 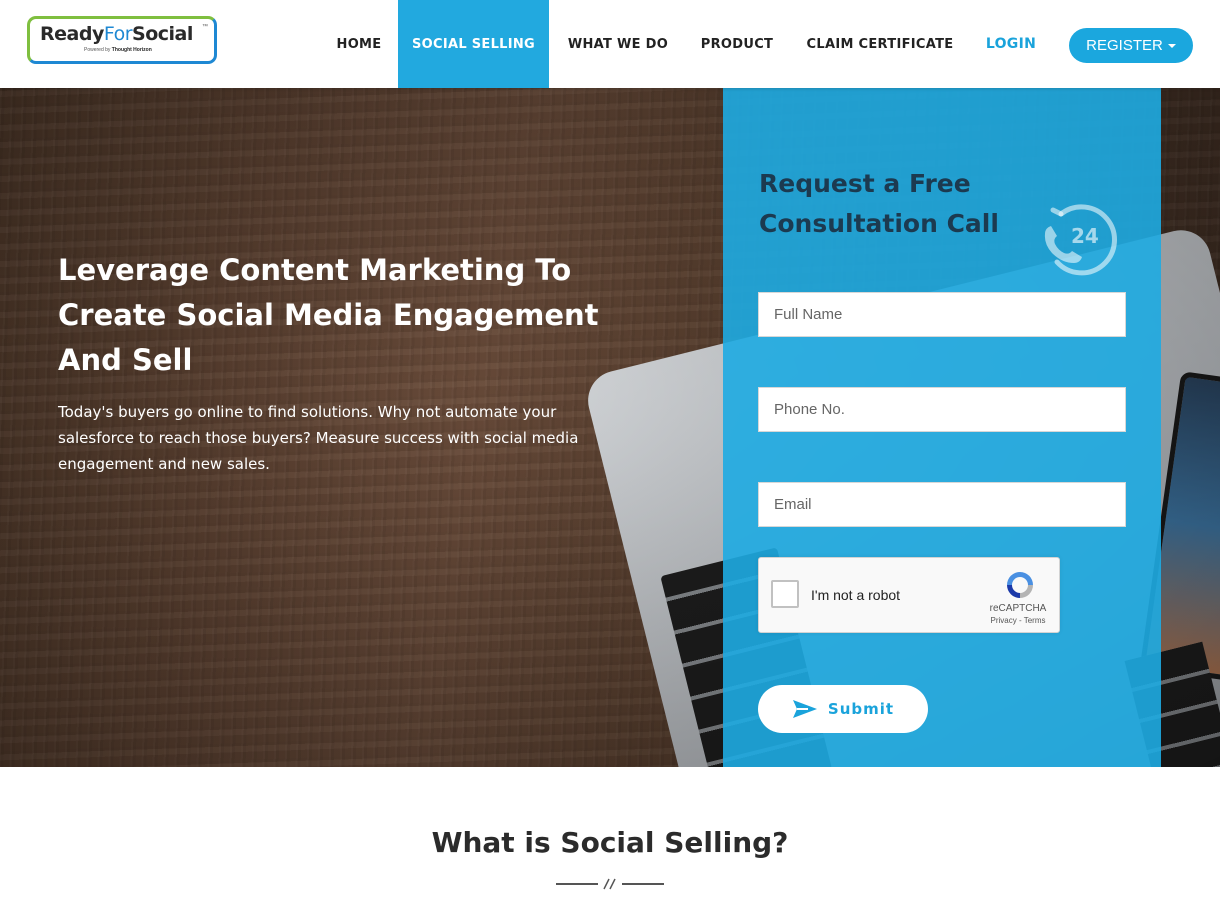 What do you see at coordinates (804, 709) in the screenshot?
I see `send-icon` at bounding box center [804, 709].